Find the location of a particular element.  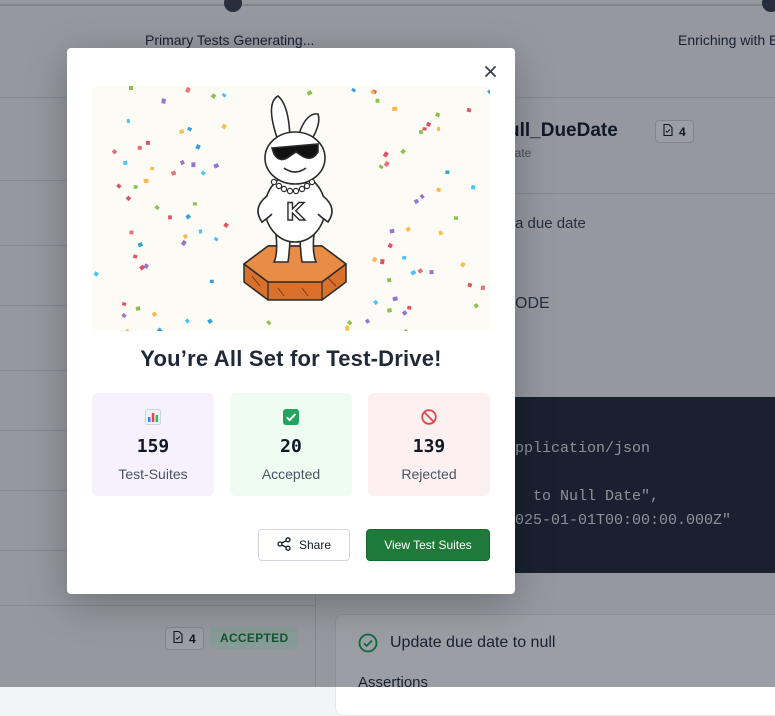

mascot: K is located at coordinates (295, 179).